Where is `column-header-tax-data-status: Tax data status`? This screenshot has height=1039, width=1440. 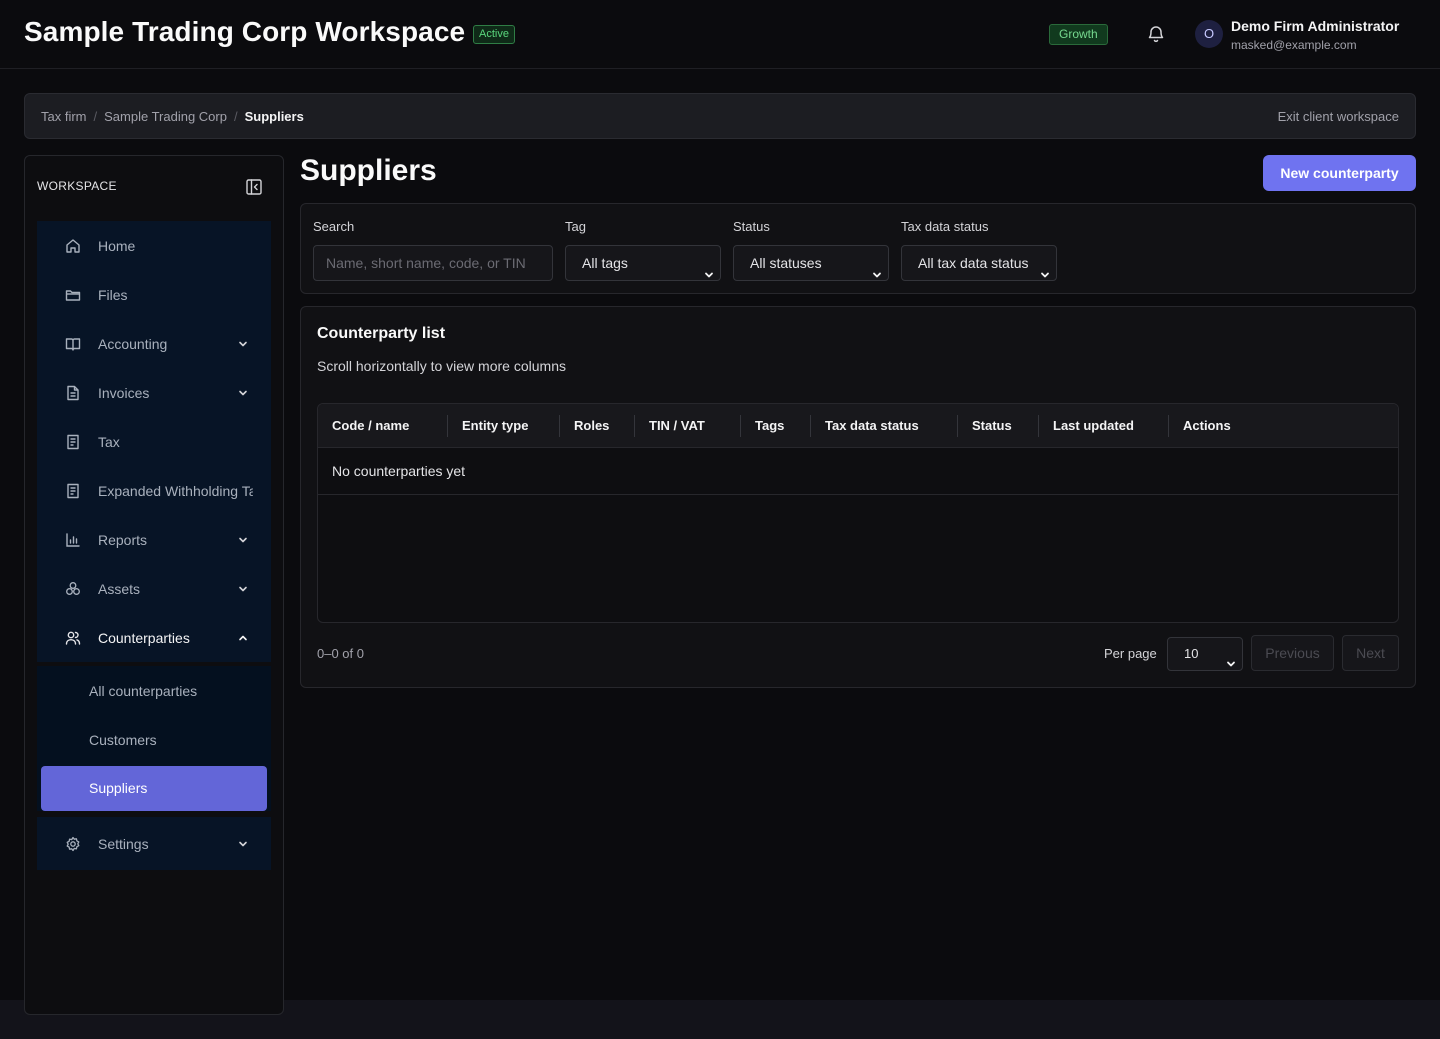 column-header-tax-data-status: Tax data status is located at coordinates (872, 426).